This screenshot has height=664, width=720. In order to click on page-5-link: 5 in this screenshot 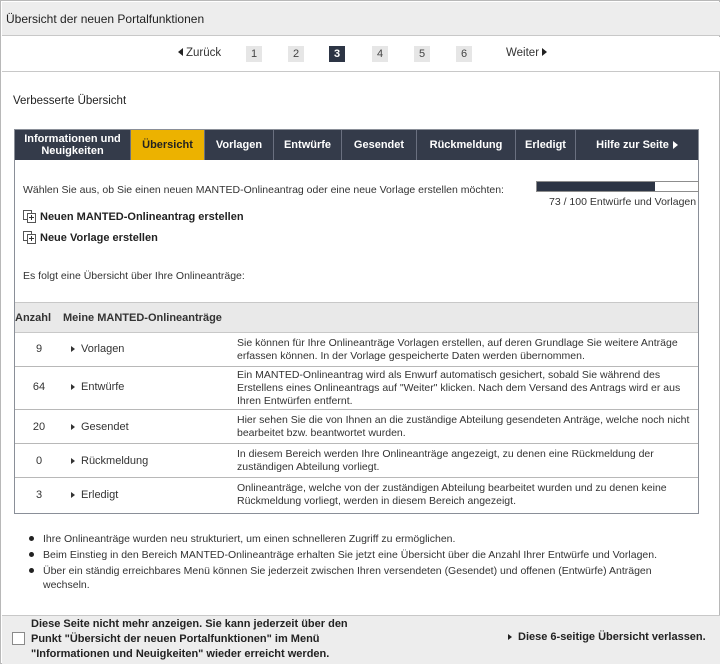, I will do `click(422, 54)`.